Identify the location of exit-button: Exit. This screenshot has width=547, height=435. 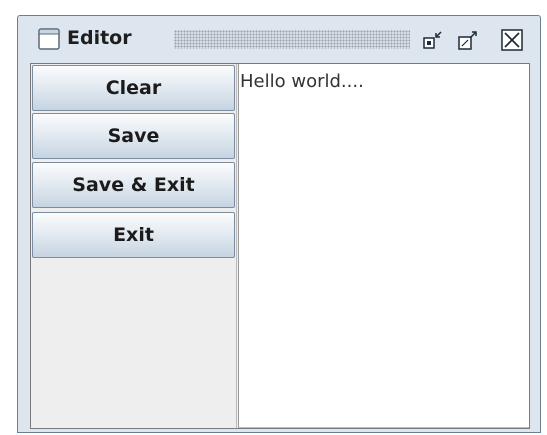
(133, 235).